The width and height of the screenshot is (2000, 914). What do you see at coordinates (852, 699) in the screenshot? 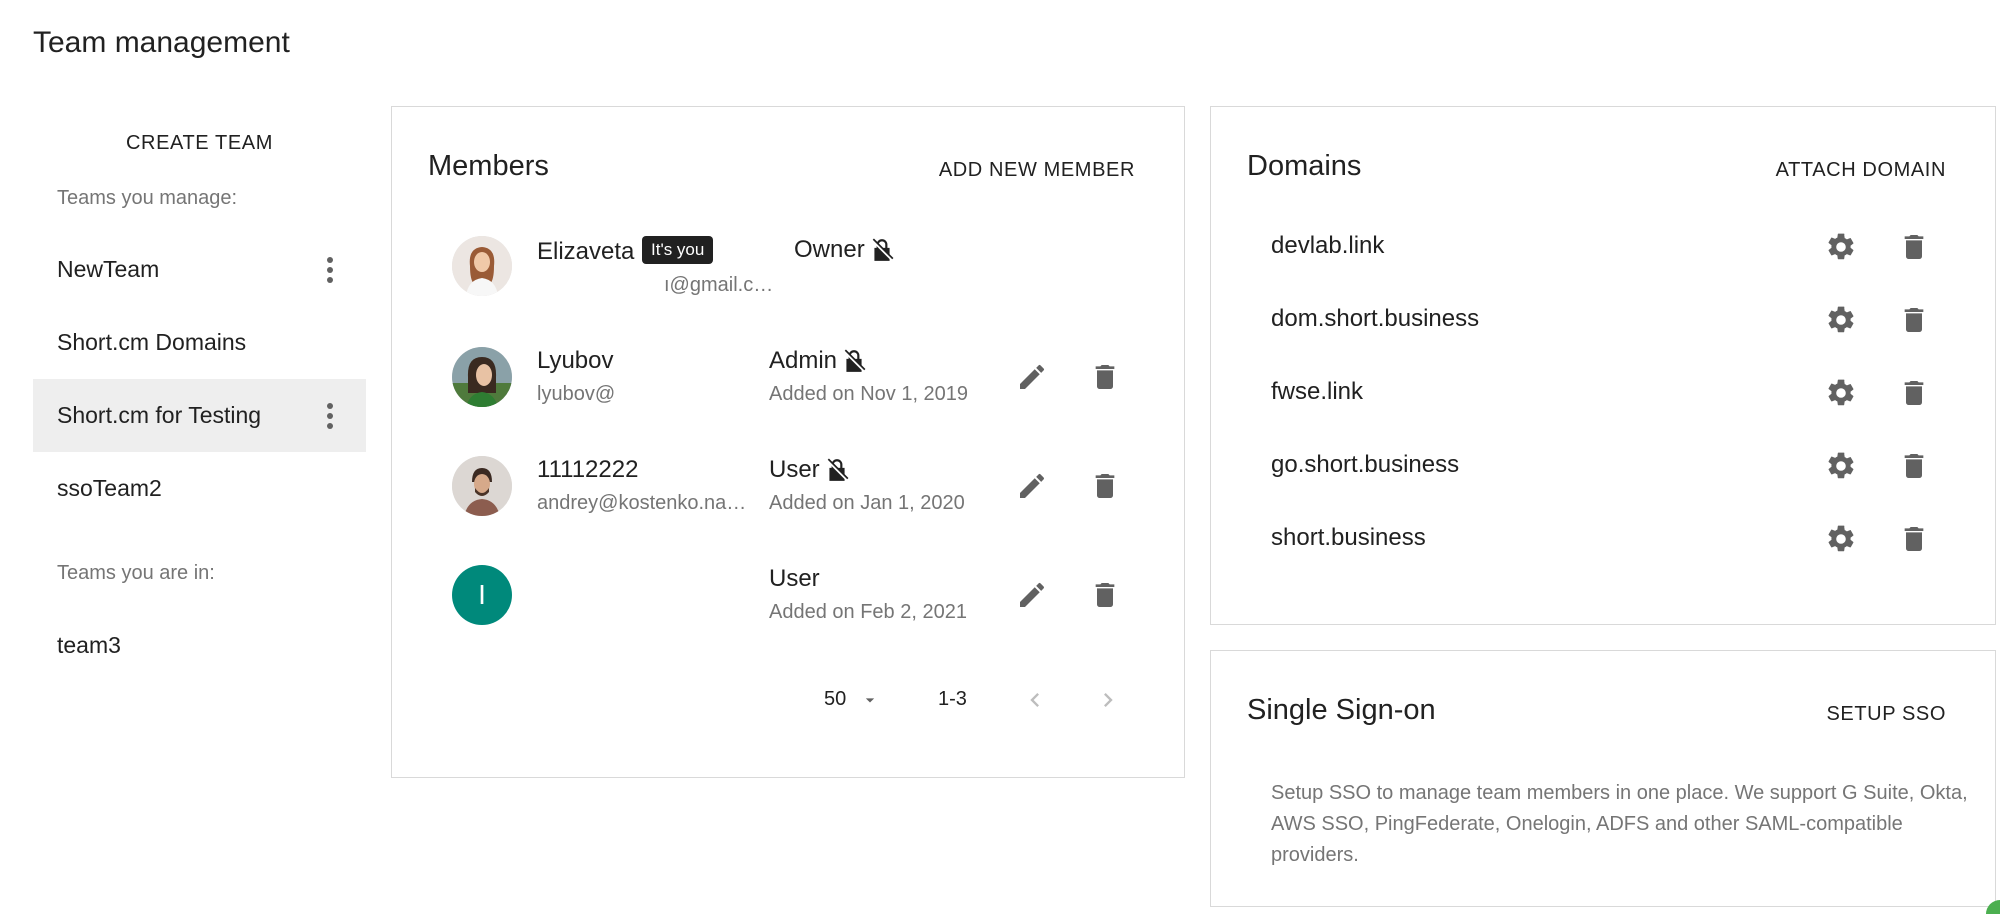
I see `page-size-select: 50` at bounding box center [852, 699].